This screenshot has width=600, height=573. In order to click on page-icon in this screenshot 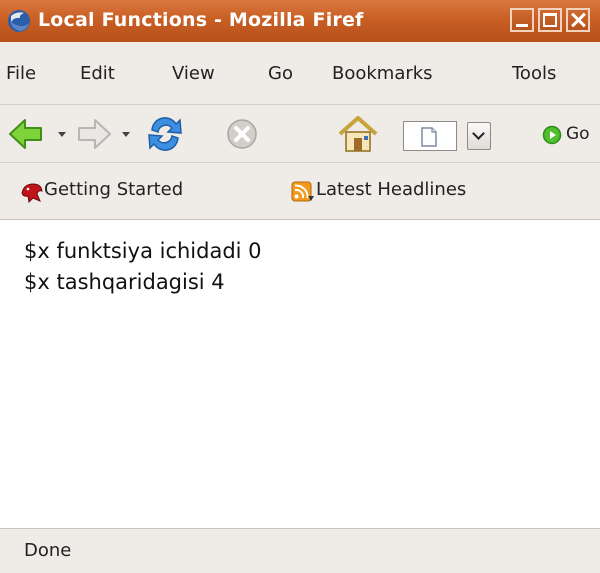, I will do `click(429, 137)`.